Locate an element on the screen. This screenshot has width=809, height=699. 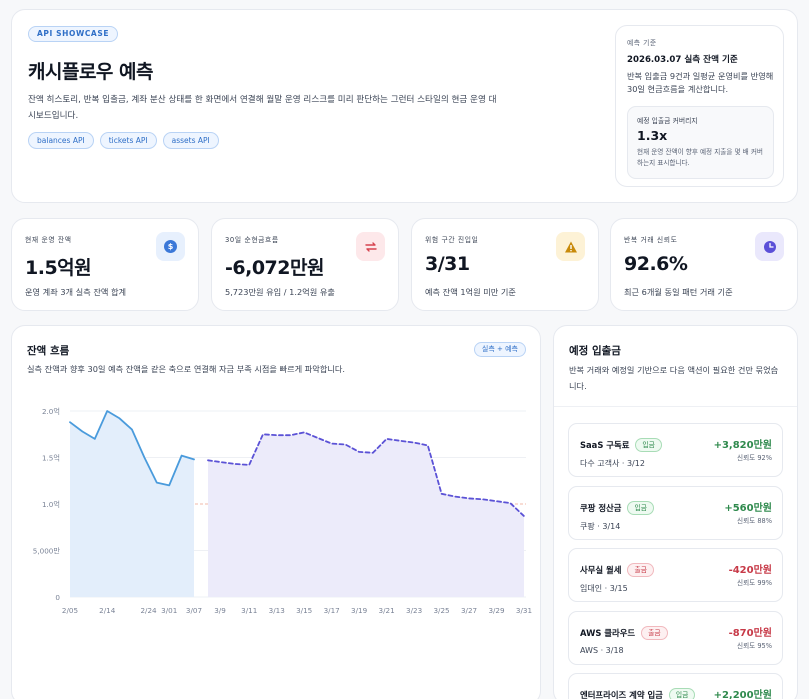
kpi-label: 30일 순현금흐름 is located at coordinates (252, 240).